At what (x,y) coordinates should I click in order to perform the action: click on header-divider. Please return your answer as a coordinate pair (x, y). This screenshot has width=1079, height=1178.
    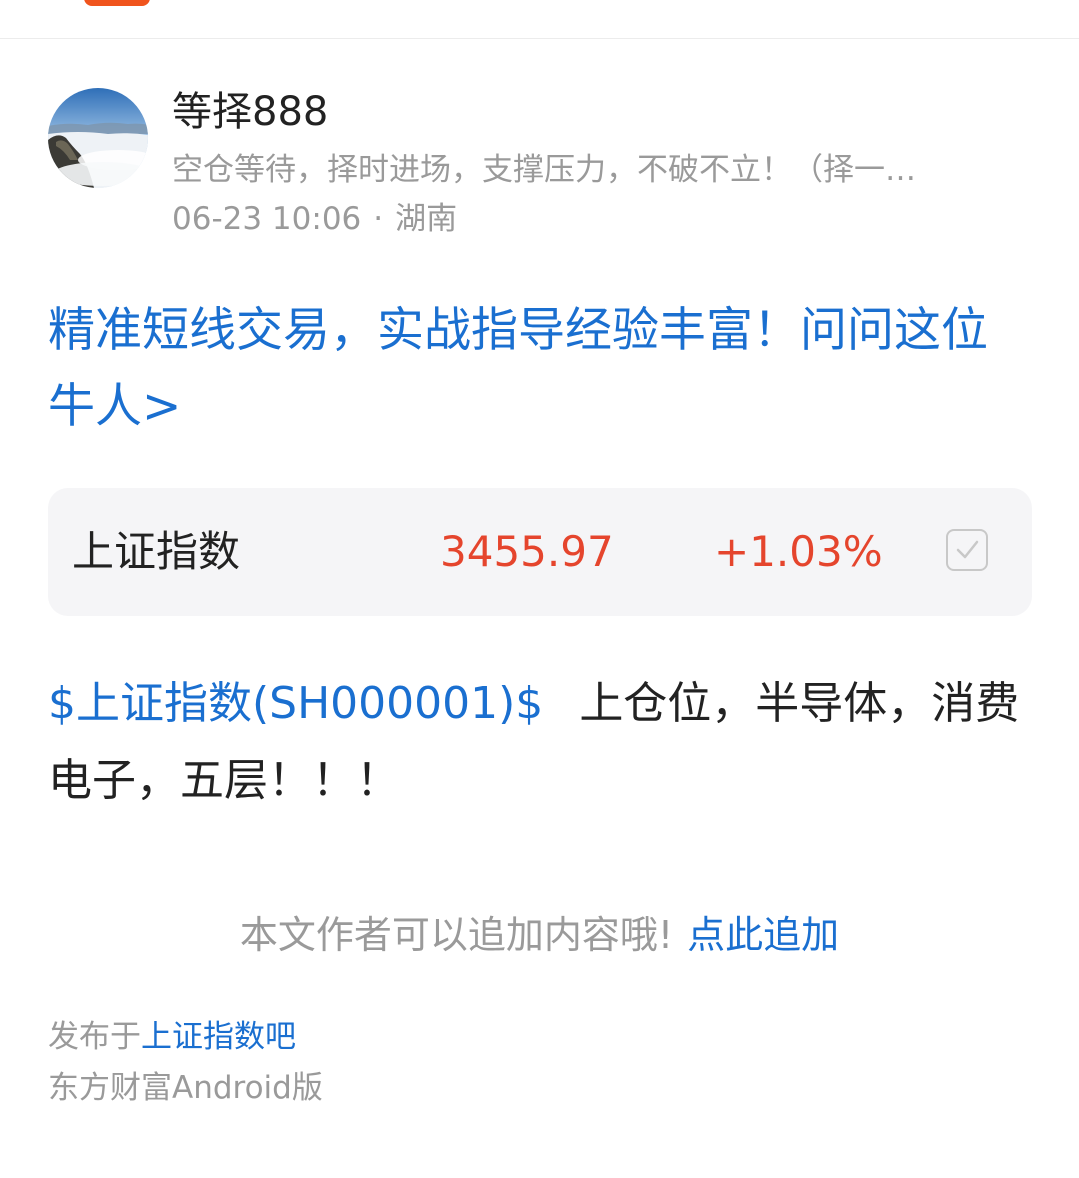
    Looking at the image, I should click on (539, 38).